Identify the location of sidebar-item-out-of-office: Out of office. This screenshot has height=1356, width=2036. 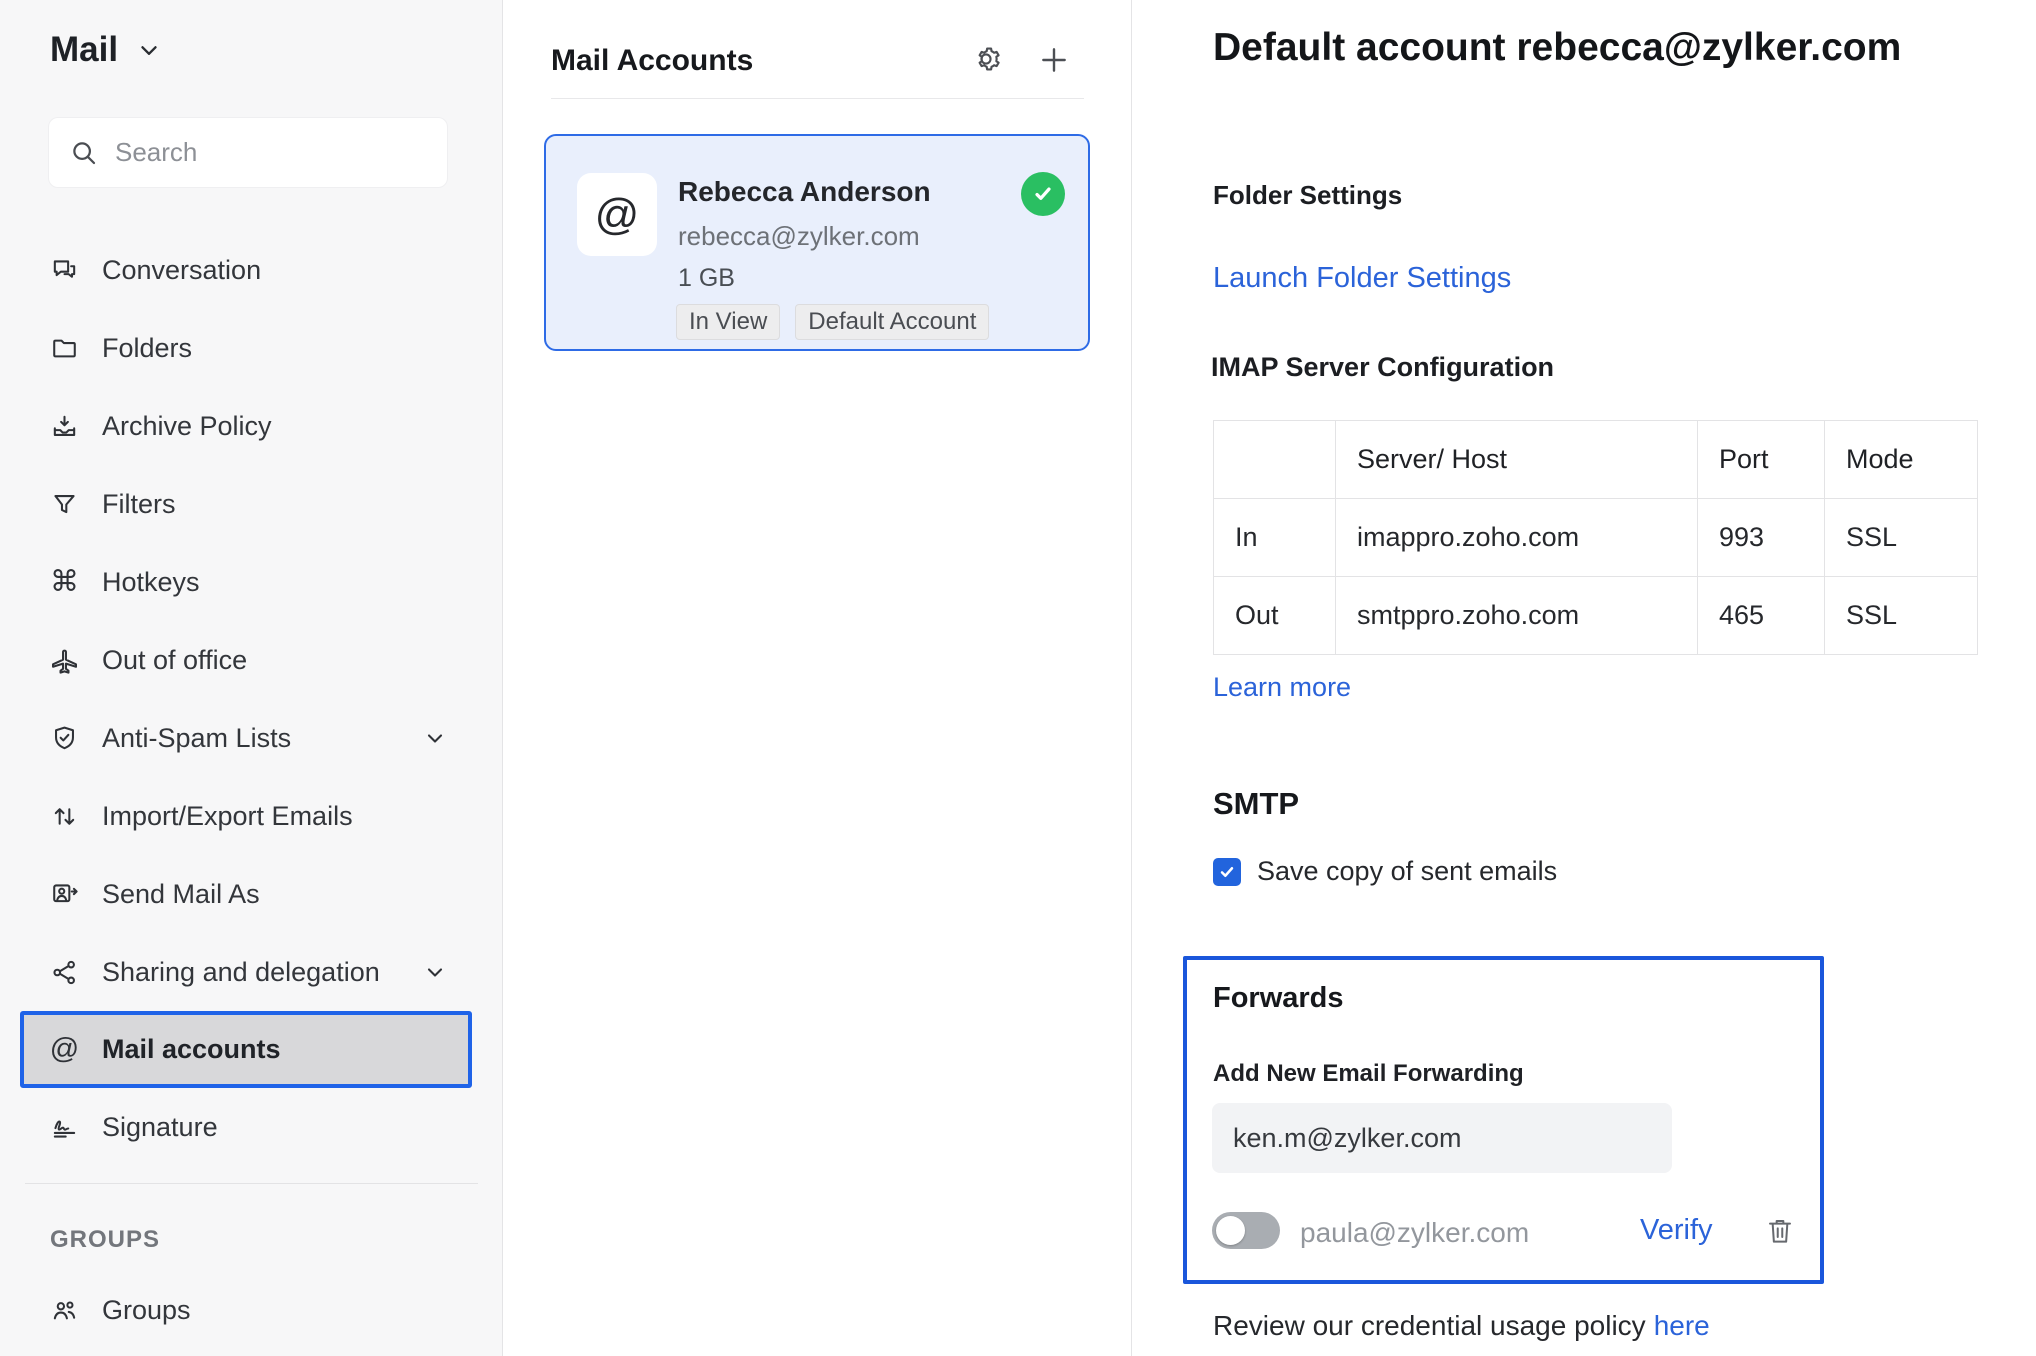
(251, 660).